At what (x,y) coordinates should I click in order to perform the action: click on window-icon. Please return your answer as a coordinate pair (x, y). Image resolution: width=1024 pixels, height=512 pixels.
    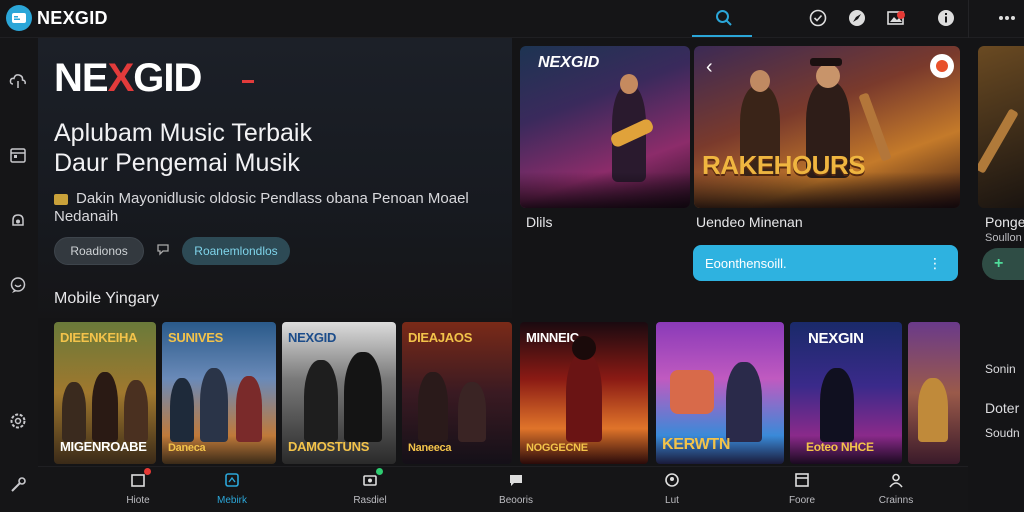
    Looking at the image, I should click on (802, 480).